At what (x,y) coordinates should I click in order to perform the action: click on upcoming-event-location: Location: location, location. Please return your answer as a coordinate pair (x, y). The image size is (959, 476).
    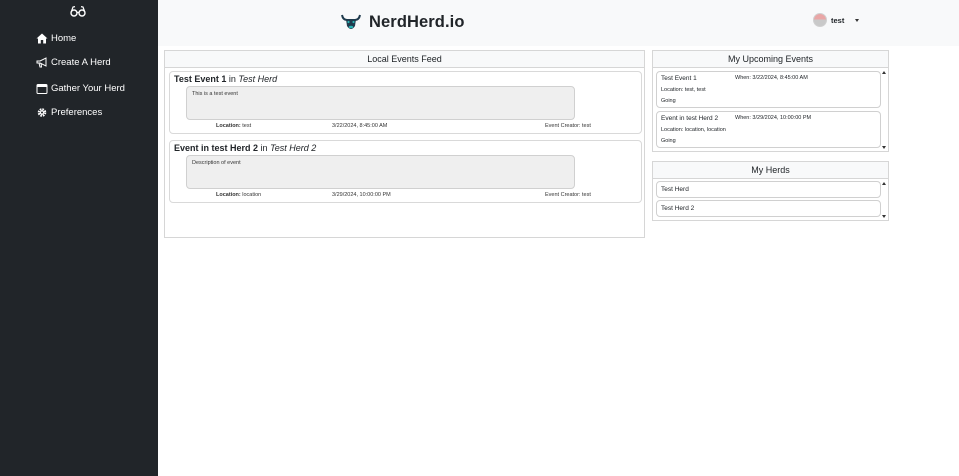
    Looking at the image, I should click on (693, 130).